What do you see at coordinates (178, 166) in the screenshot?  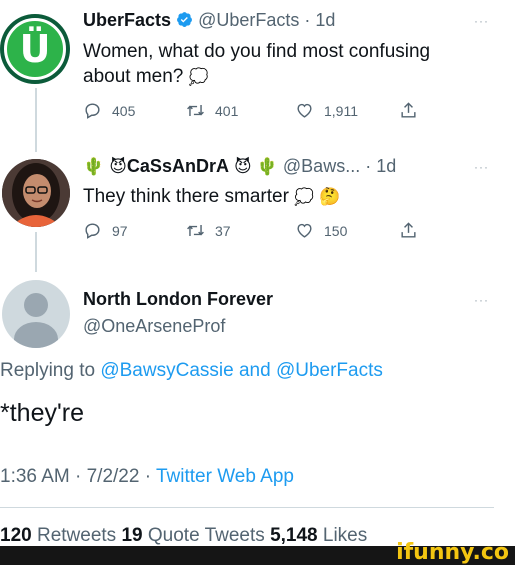 I see `display-name: CaSsAnDrA` at bounding box center [178, 166].